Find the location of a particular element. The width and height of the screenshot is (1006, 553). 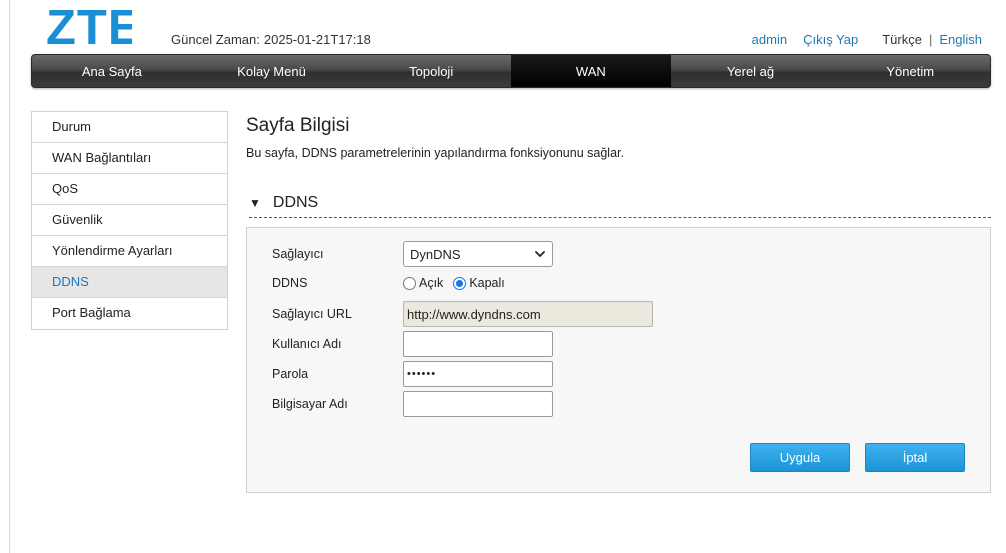

logo-text: ZTE is located at coordinates (89, 25).